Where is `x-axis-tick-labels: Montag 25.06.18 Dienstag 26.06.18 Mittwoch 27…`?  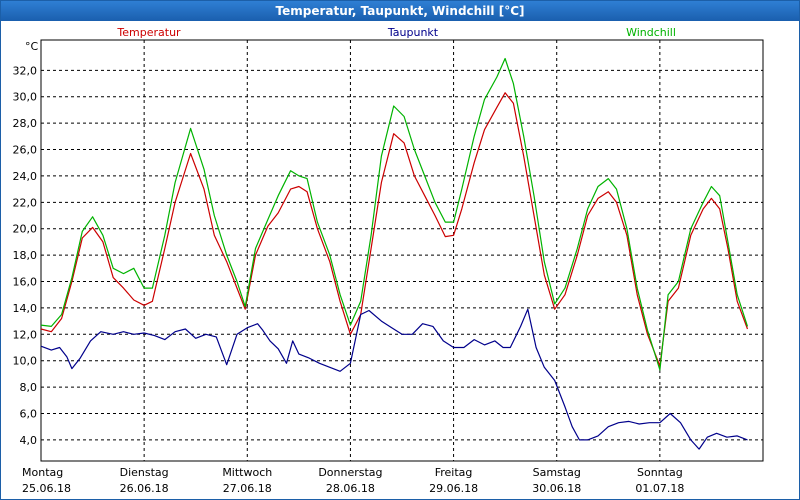
x-axis-tick-labels: Montag 25.06.18 Dienstag 26.06.18 Mittwoch 27… is located at coordinates (353, 480).